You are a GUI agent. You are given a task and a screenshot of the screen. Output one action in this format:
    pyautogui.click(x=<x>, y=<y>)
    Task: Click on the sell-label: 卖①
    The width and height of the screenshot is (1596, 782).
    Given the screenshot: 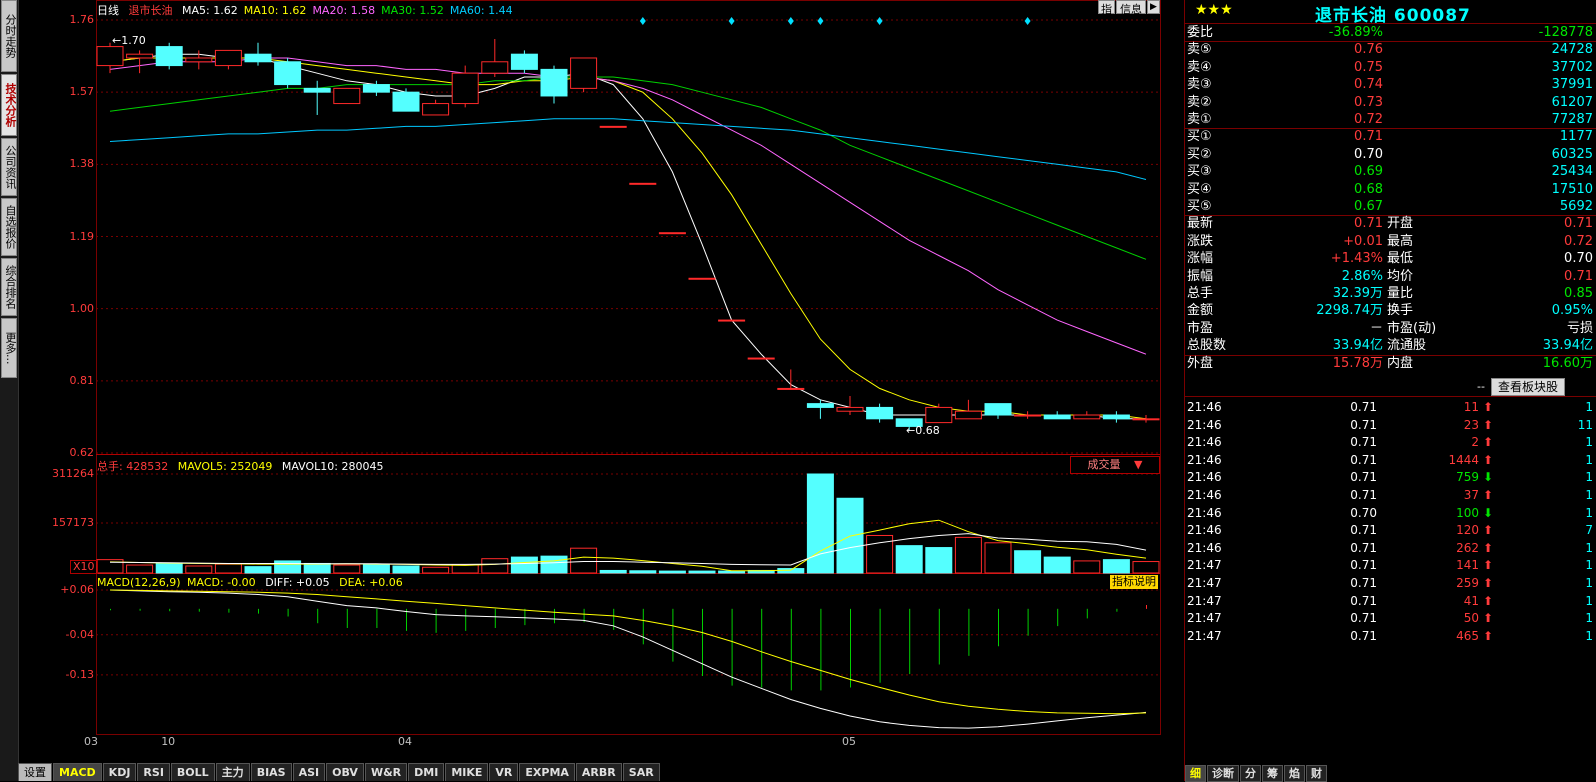 What is the action you would take?
    pyautogui.click(x=1199, y=119)
    